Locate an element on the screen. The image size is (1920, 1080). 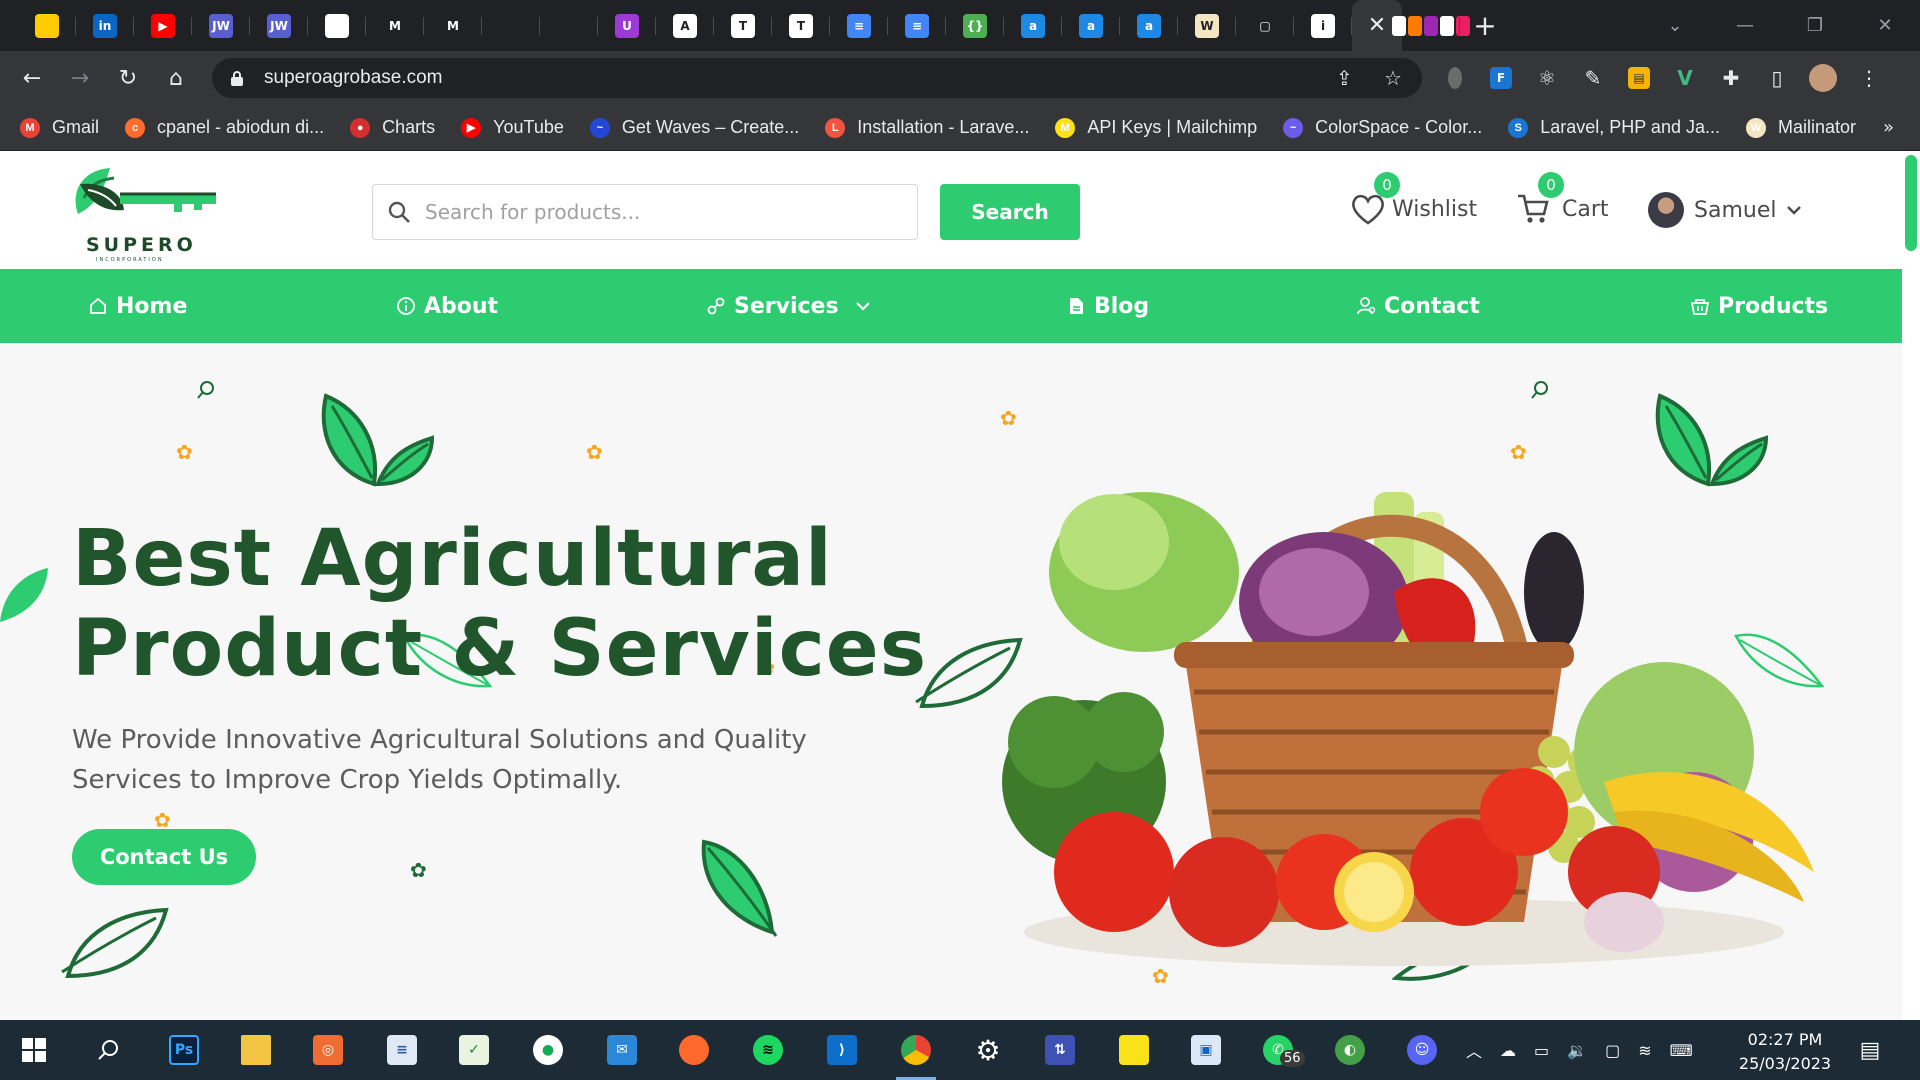
browser-tab: i is located at coordinates (1323, 25).